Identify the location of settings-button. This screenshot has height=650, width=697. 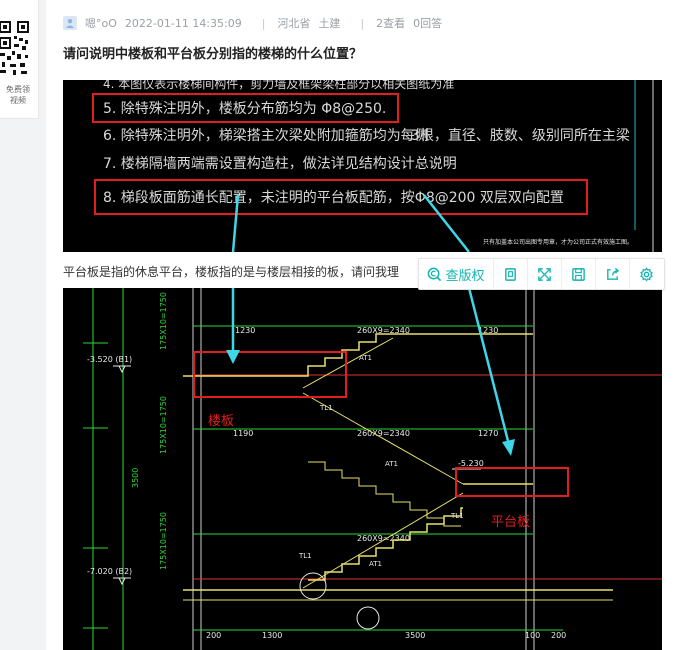
(646, 274).